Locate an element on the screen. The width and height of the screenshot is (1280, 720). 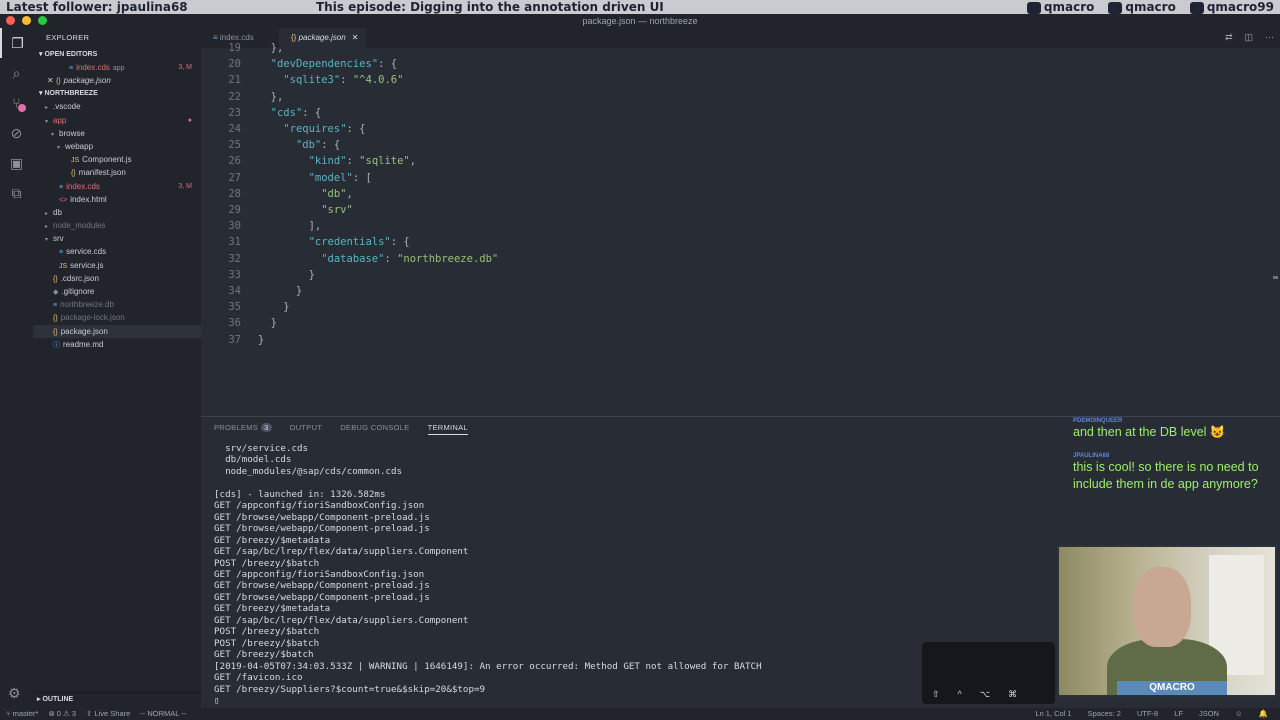
line-number: 29 is located at coordinates (234, 210).